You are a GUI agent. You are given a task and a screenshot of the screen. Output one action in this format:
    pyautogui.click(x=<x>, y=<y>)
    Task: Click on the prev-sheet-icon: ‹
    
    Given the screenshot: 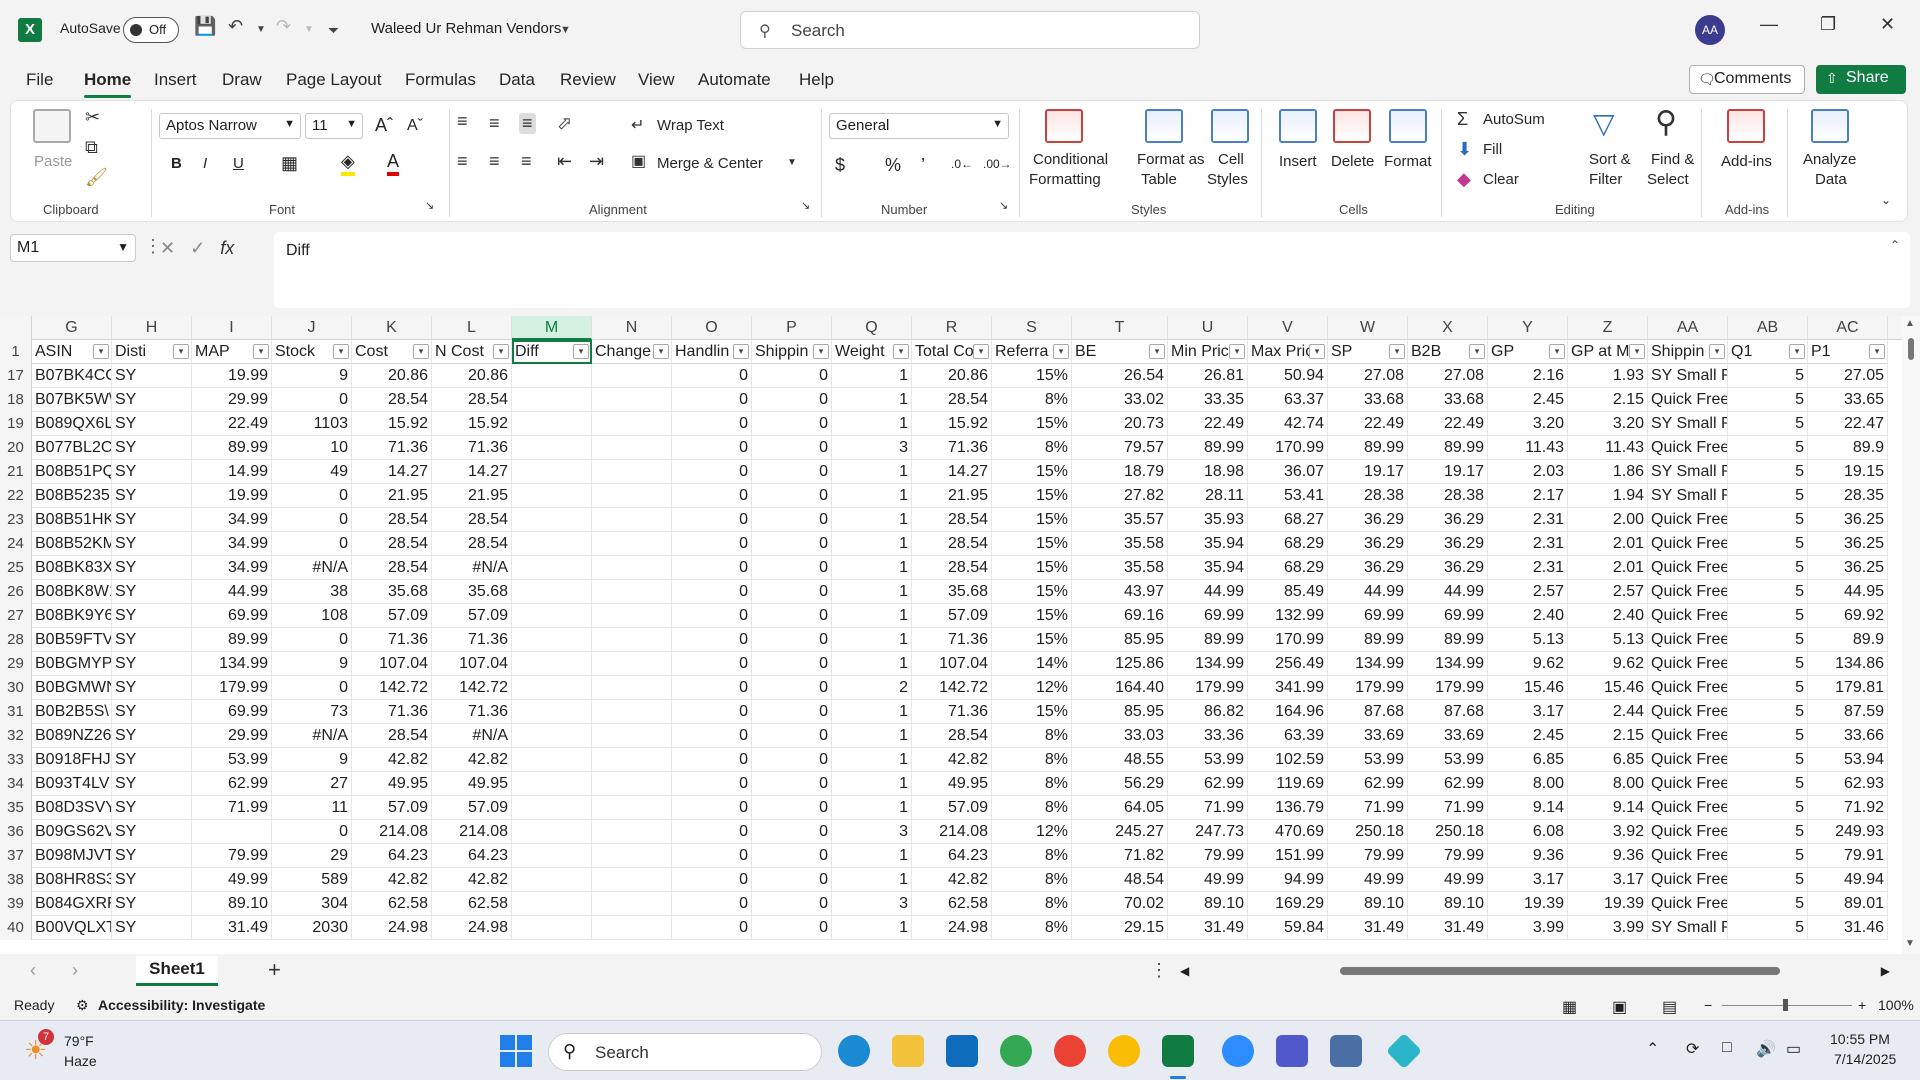 What is the action you would take?
    pyautogui.click(x=33, y=970)
    